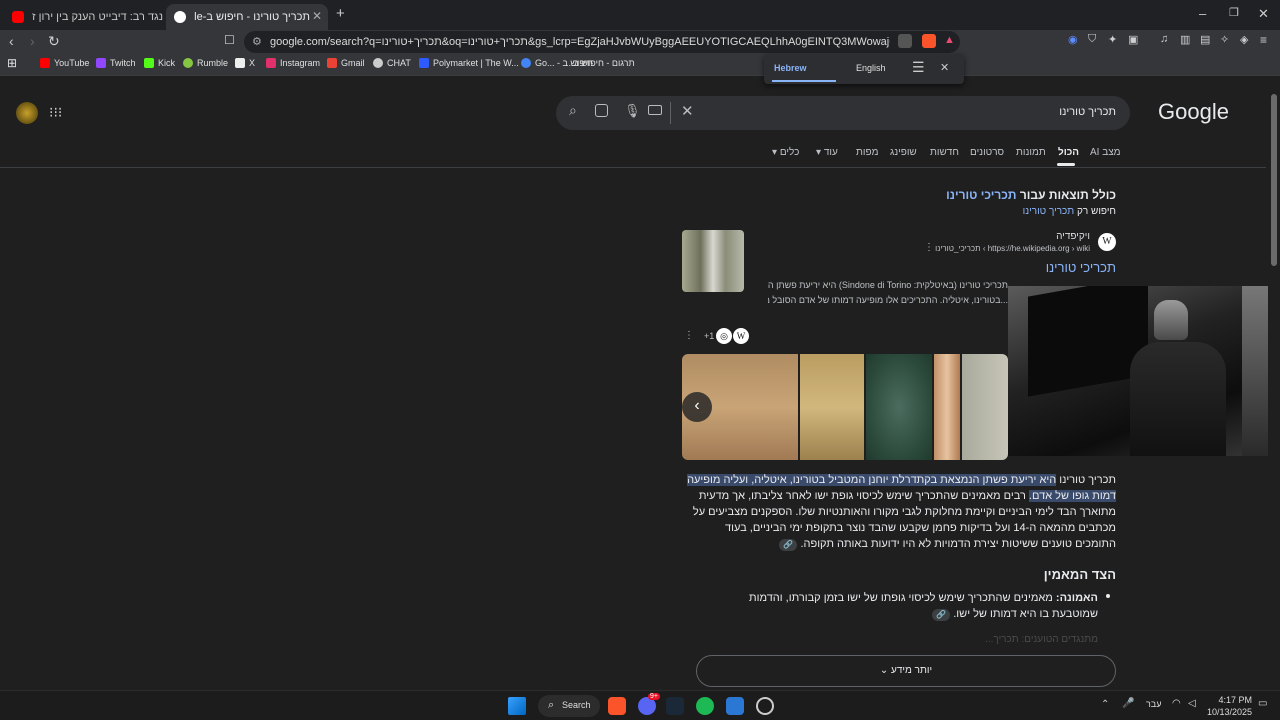 This screenshot has width=1280, height=720. What do you see at coordinates (205, 63) in the screenshot?
I see `bookmark-rumble: Rumble` at bounding box center [205, 63].